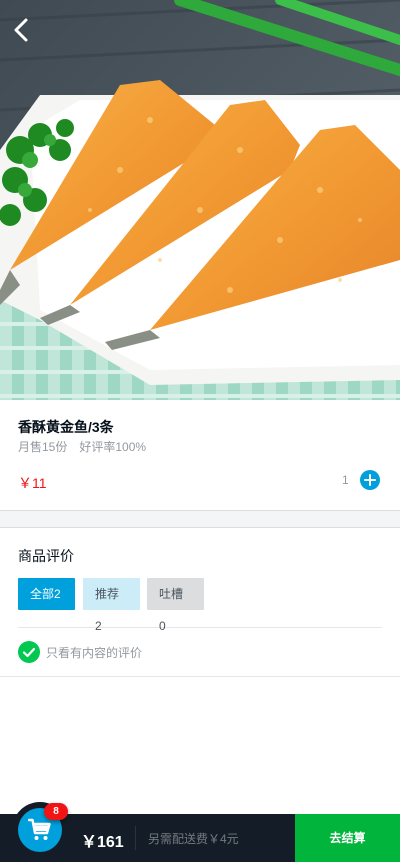 The image size is (400, 862). Describe the element at coordinates (94, 652) in the screenshot. I see `only-content-label: 只看有内容的评价` at that location.